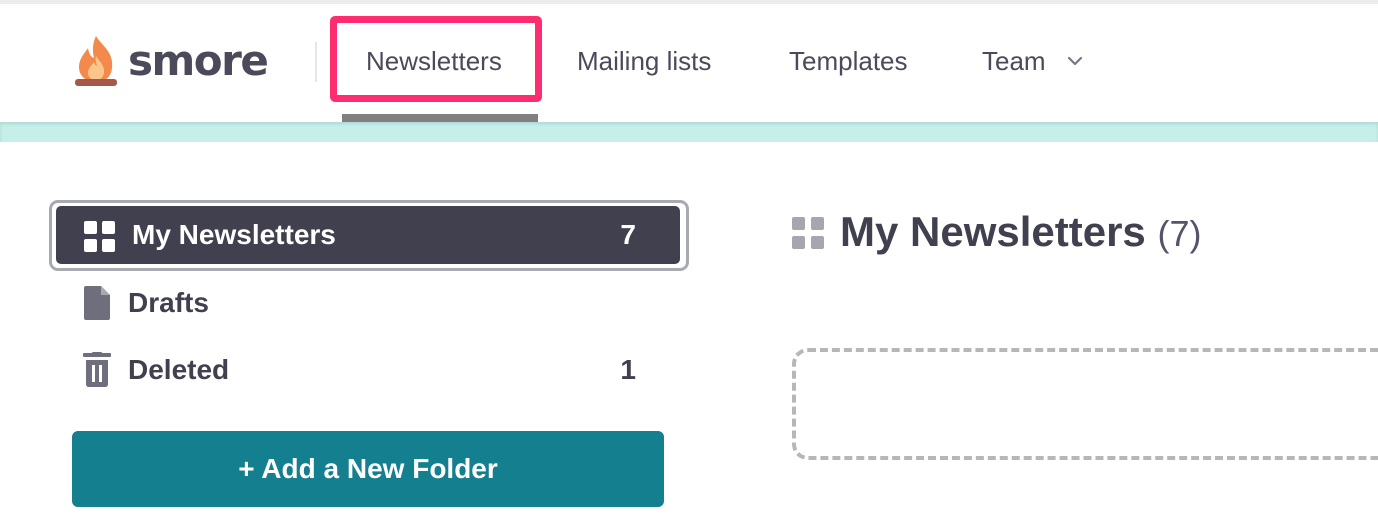 Image resolution: width=1378 pixels, height=524 pixels. I want to click on file-icon, so click(97, 303).